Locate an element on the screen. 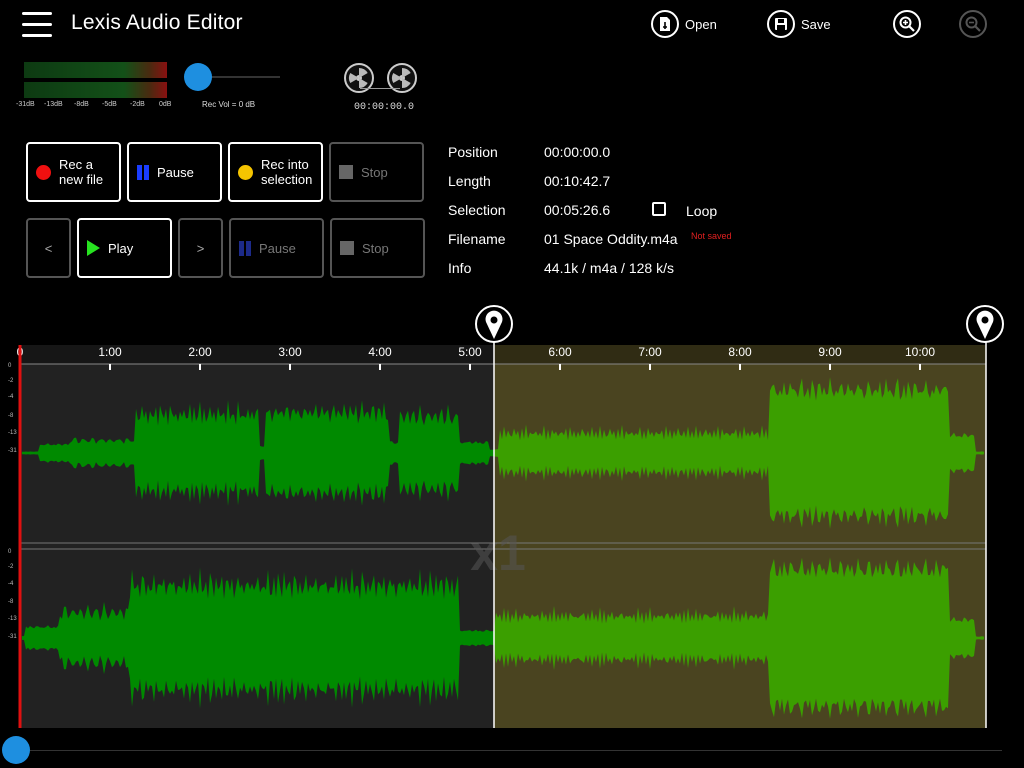 This screenshot has width=1024, height=768. timeline-tick-label: 9:00 is located at coordinates (830, 352).